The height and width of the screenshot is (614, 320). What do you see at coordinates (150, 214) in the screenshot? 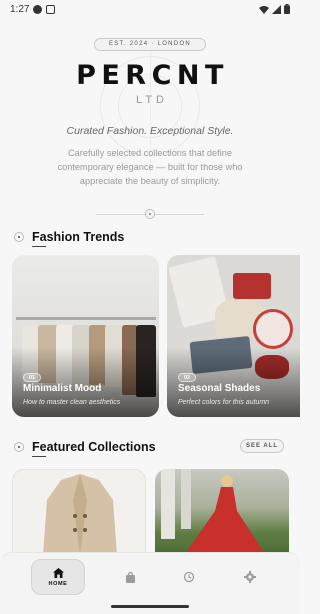
I see `divider-dot-icon` at bounding box center [150, 214].